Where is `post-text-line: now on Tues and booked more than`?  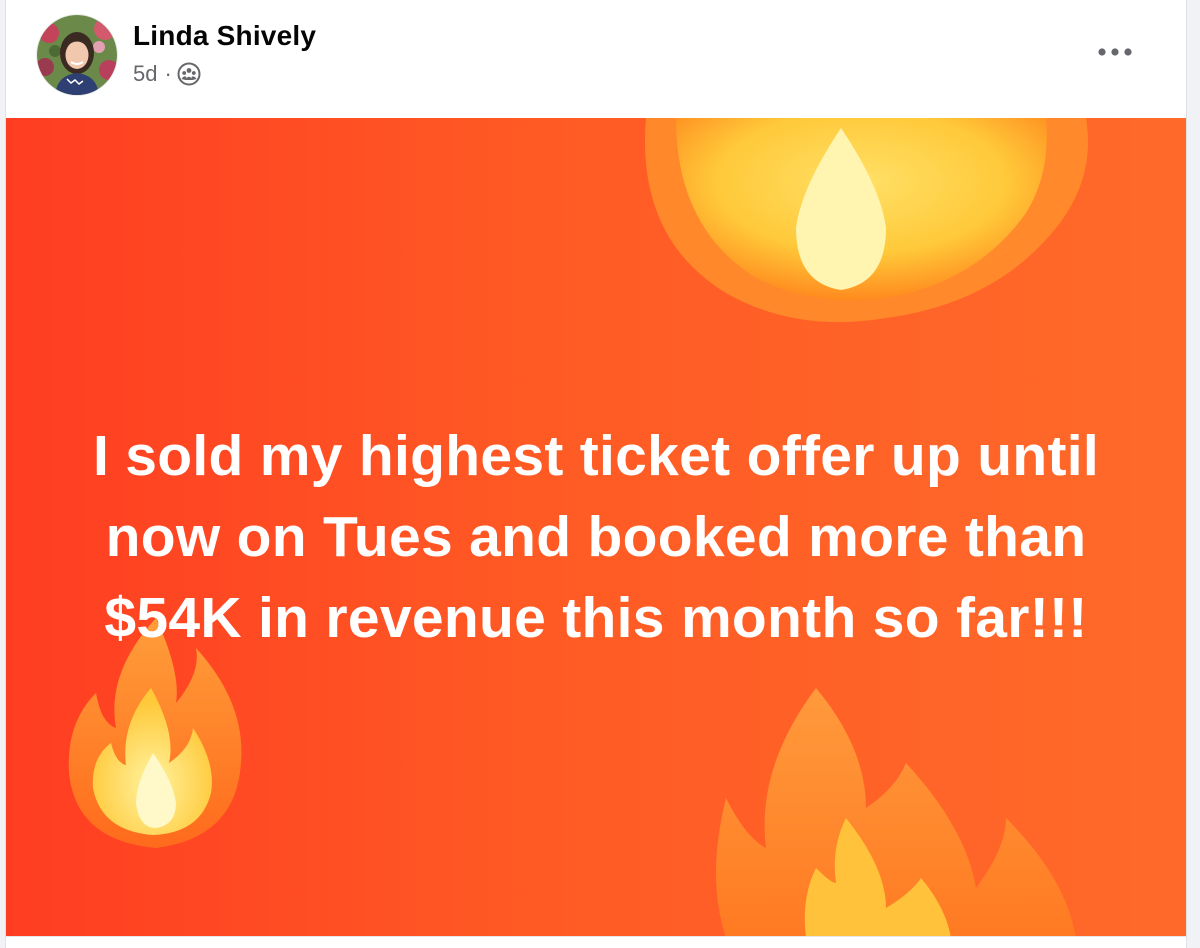
post-text-line: now on Tues and booked more than is located at coordinates (596, 537).